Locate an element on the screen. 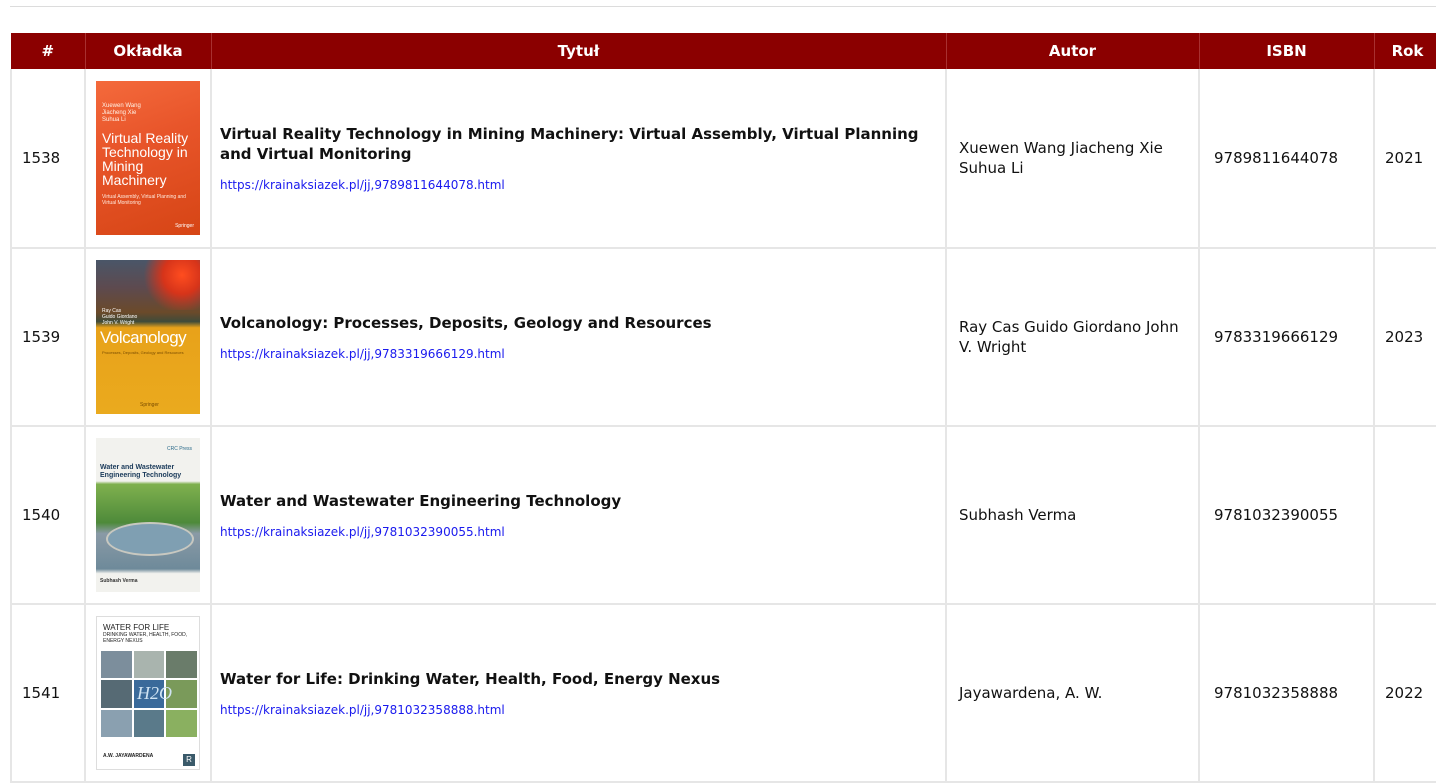  author-cell: Ray Cas Guido Giordano John V. Wright is located at coordinates (1072, 337).